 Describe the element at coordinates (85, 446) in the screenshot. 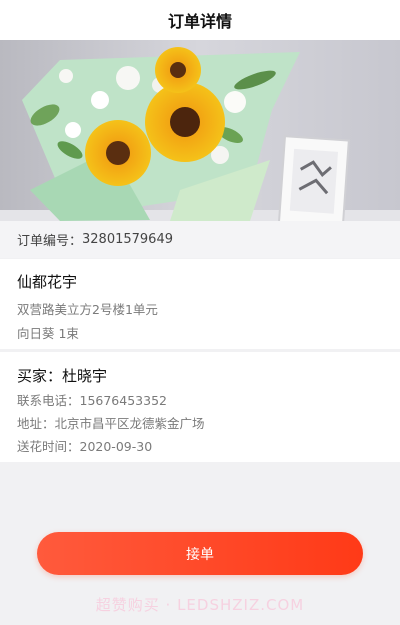

I see `delivery-time: 送花时间：2020-09-30` at that location.